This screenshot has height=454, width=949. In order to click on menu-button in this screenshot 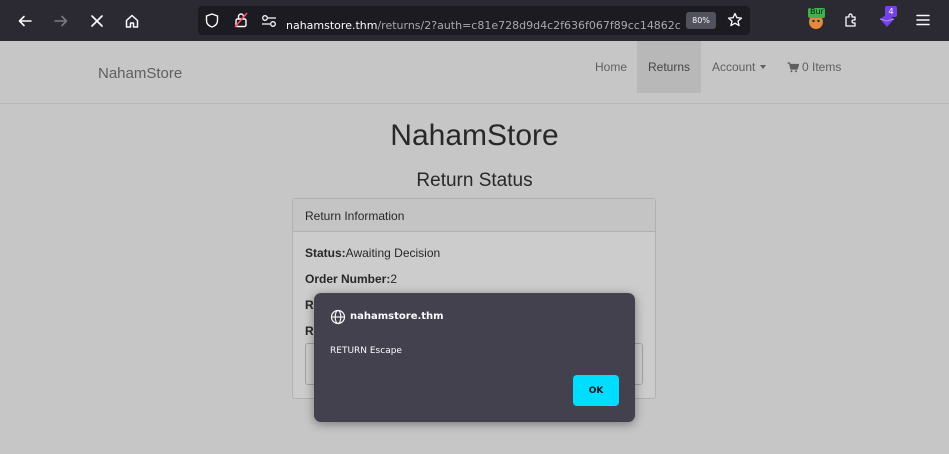, I will do `click(923, 20)`.